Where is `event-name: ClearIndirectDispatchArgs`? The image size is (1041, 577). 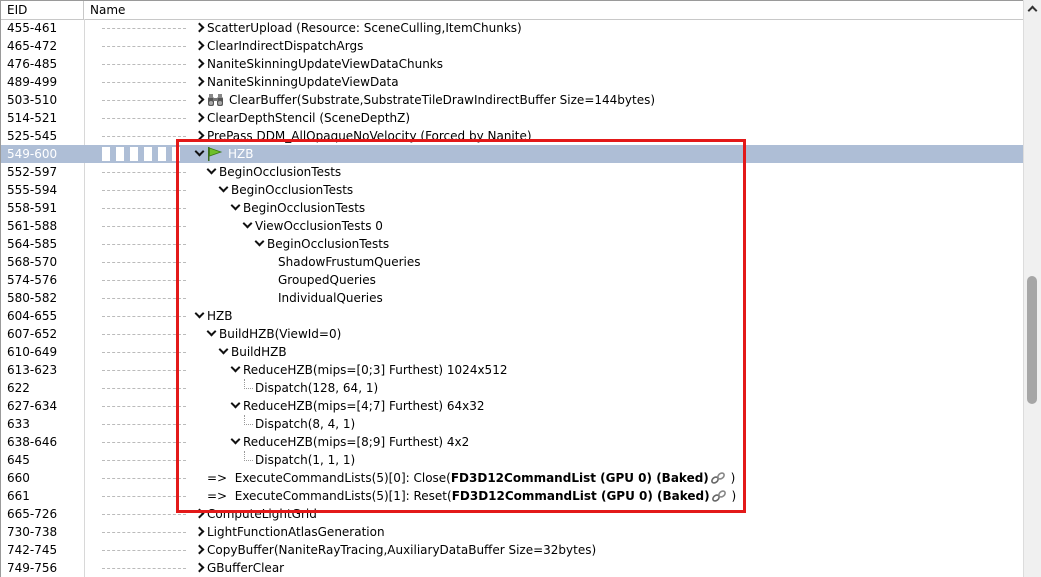
event-name: ClearIndirectDispatchArgs is located at coordinates (285, 46).